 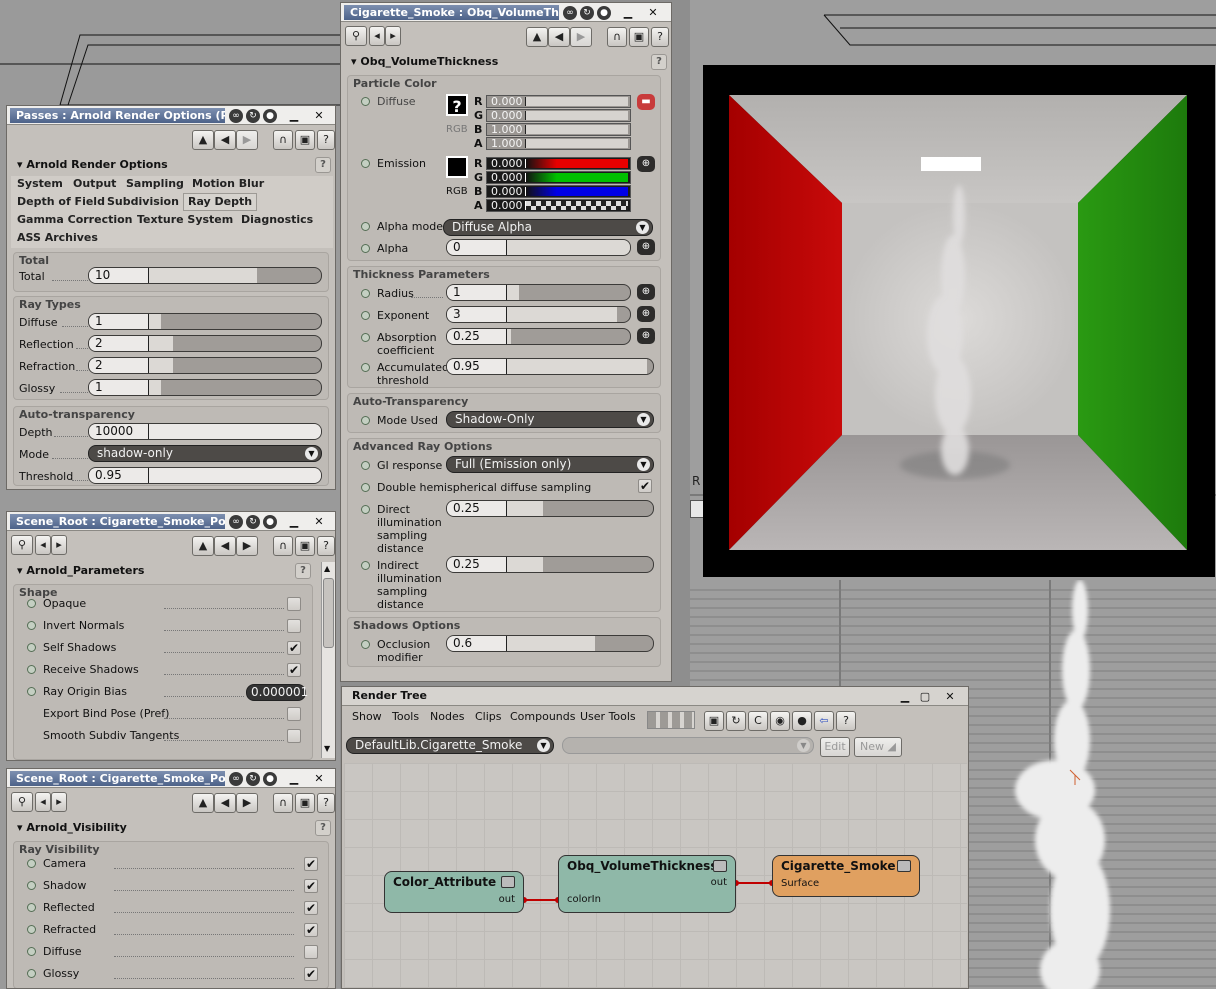 I want to click on mode-used-led, so click(x=365, y=420).